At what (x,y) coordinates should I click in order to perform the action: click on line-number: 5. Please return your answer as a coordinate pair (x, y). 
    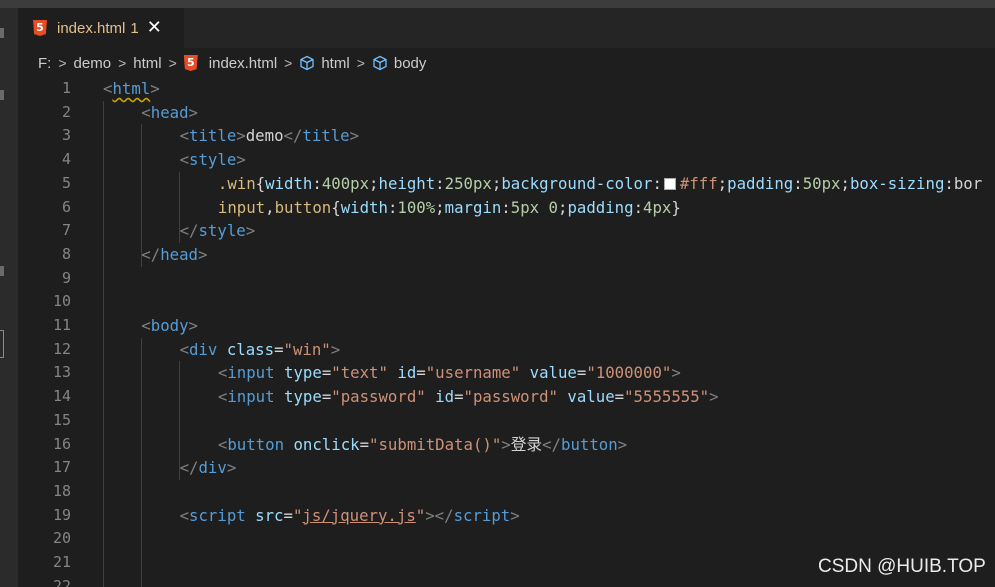
    Looking at the image, I should click on (66, 182).